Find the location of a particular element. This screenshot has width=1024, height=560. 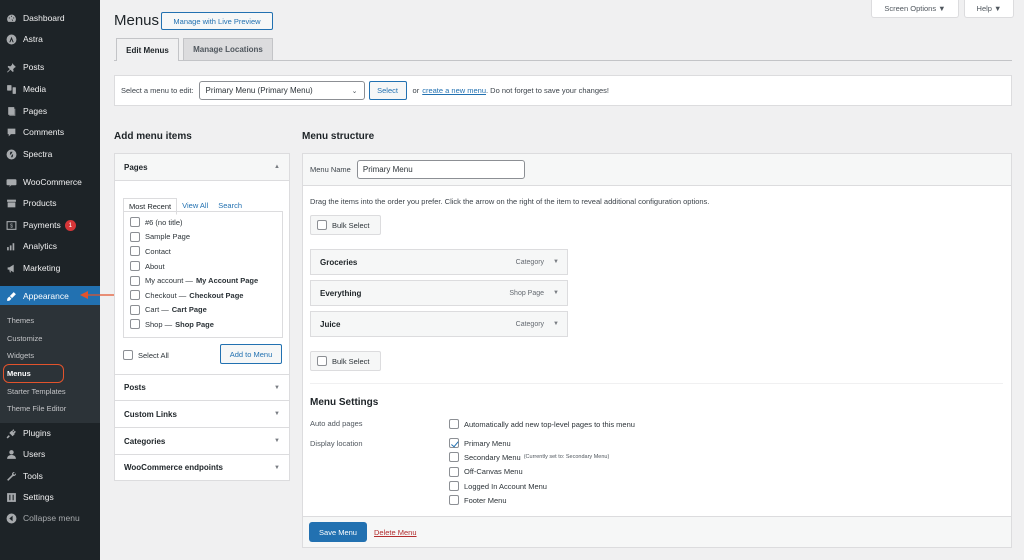

sidebar-item-label: Pages is located at coordinates (35, 111).